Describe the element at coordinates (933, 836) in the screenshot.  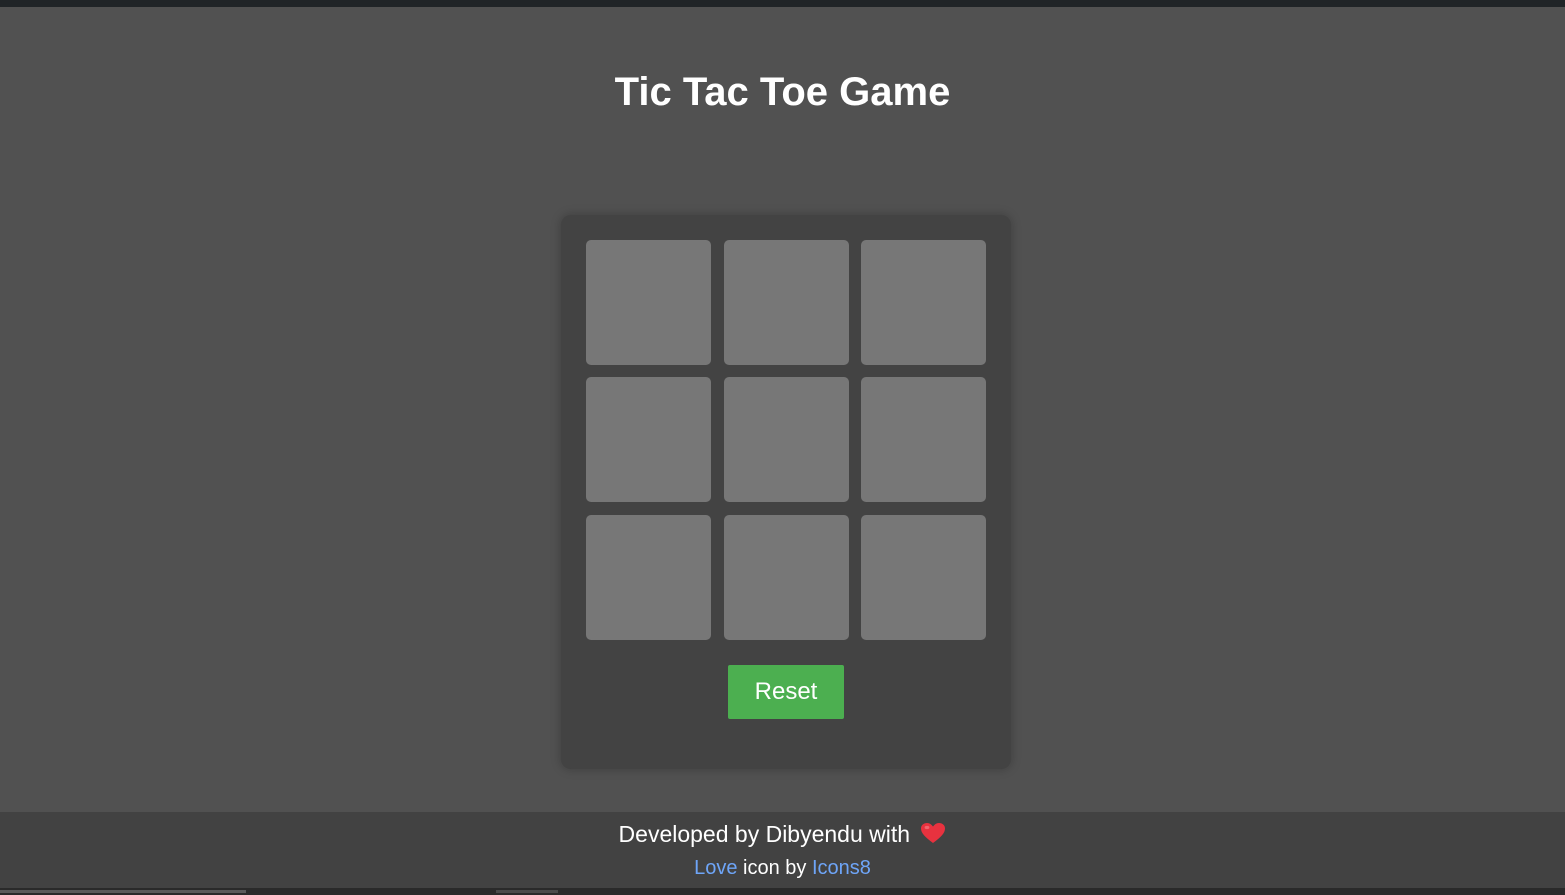
I see `heart-icon` at that location.